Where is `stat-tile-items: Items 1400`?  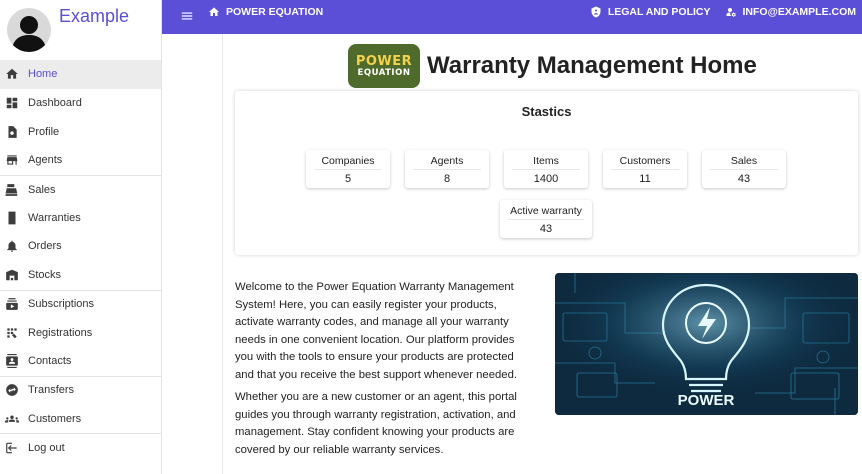
stat-tile-items: Items 1400 is located at coordinates (546, 169).